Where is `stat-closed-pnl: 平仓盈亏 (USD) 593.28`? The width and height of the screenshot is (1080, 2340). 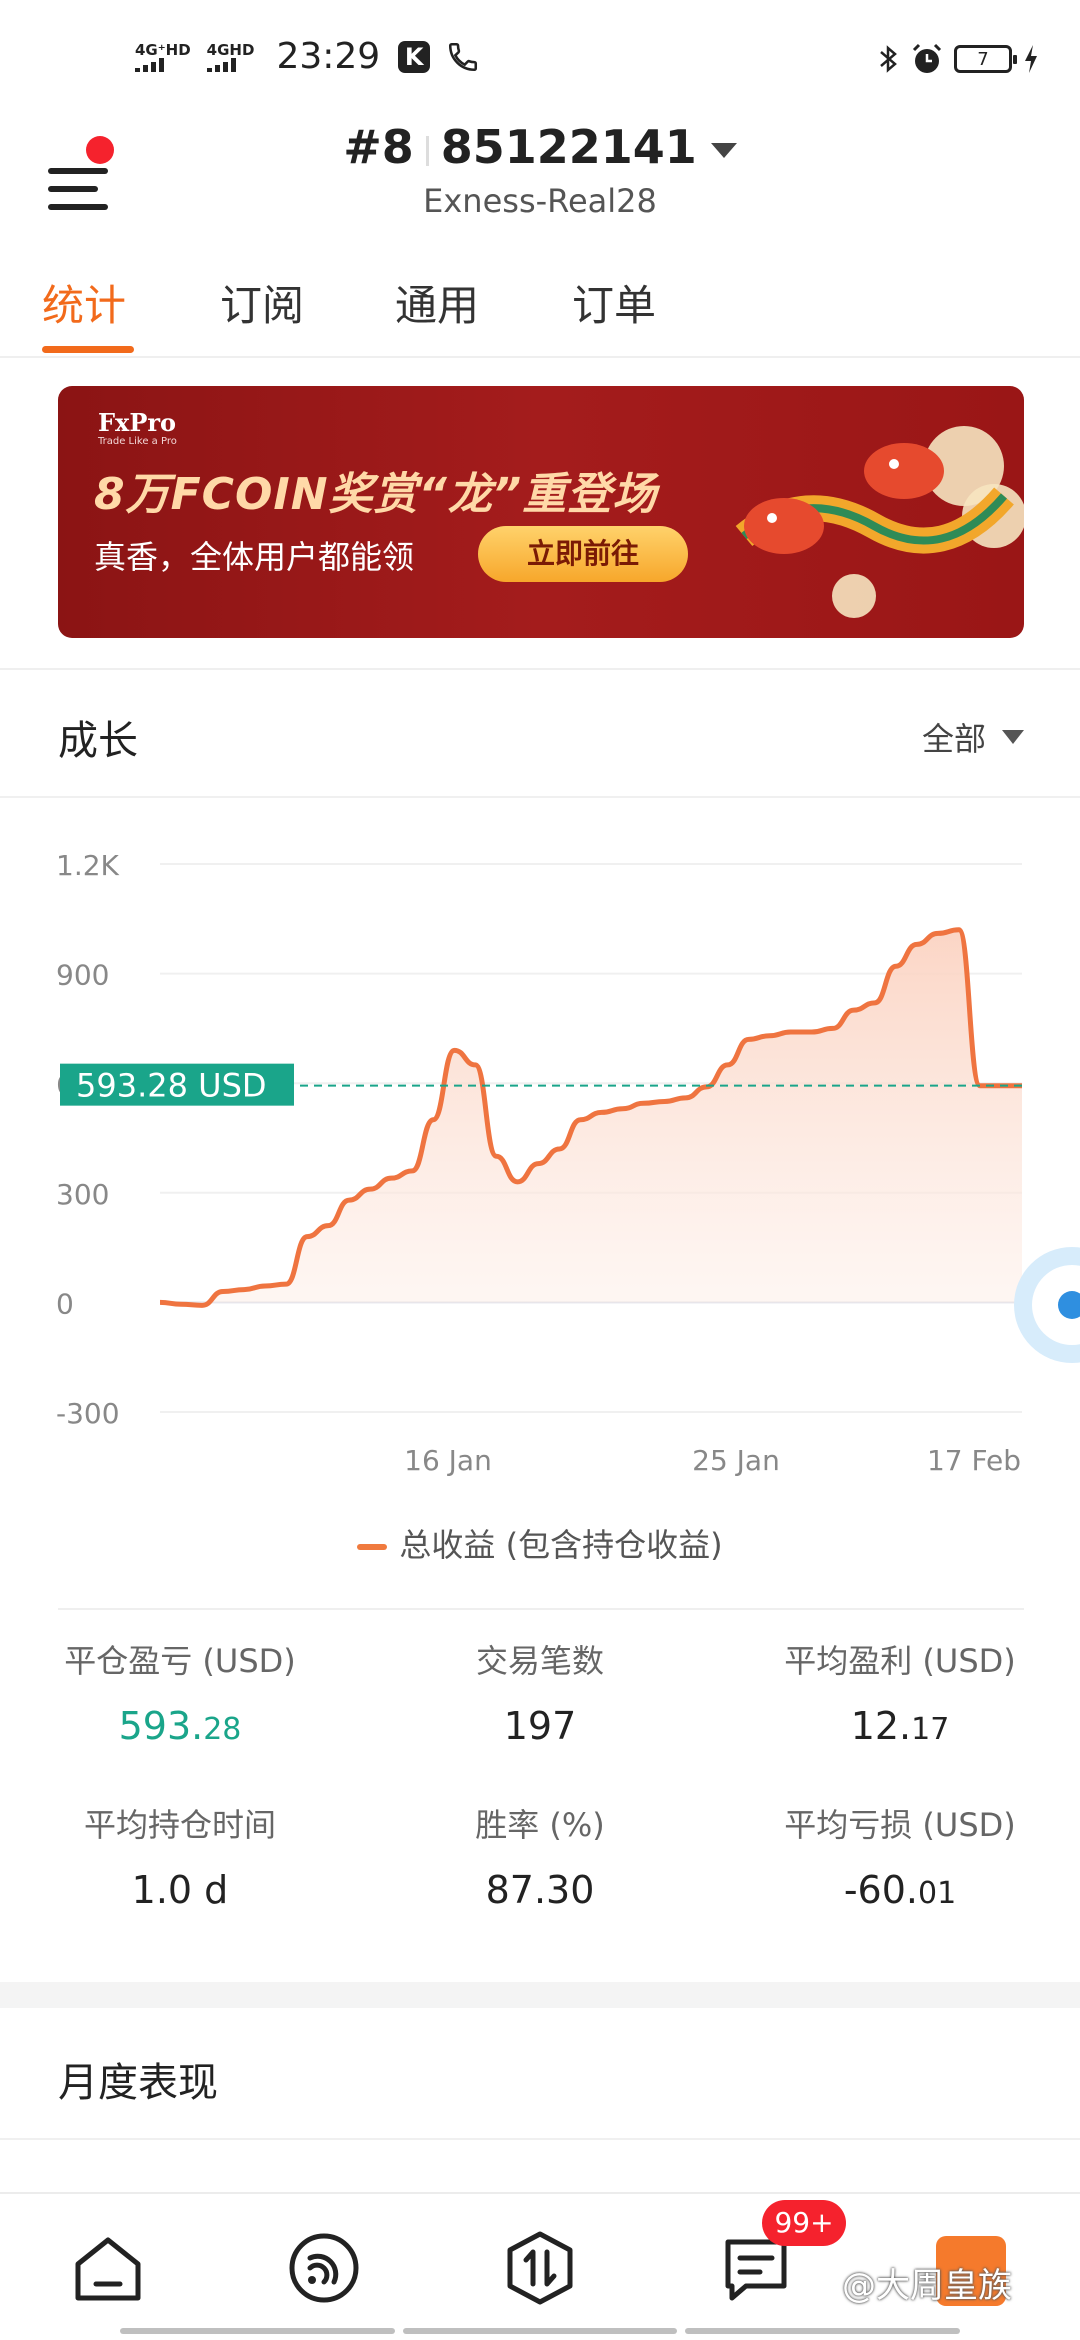
stat-closed-pnl: 平仓盈亏 (USD) 593.28 is located at coordinates (180, 1692).